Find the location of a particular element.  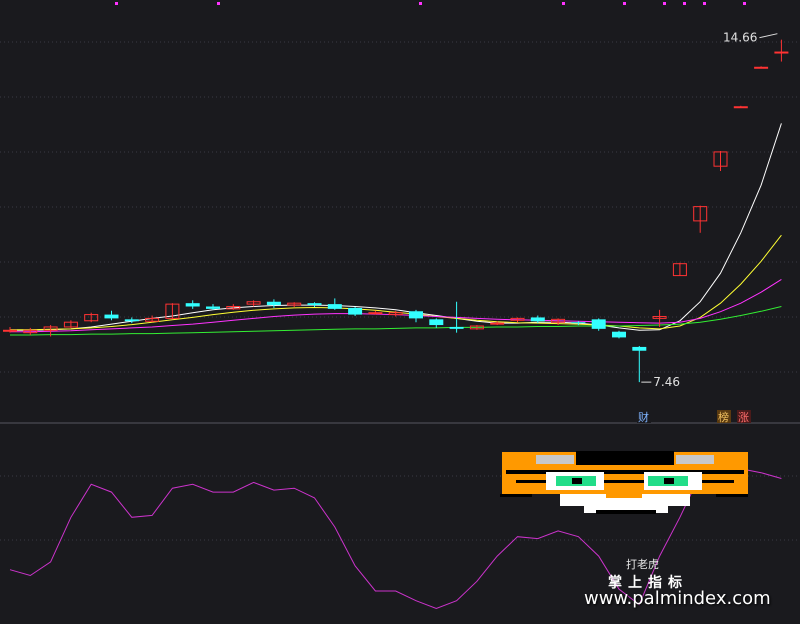

high-price-label: 14.66 is located at coordinates (740, 38).